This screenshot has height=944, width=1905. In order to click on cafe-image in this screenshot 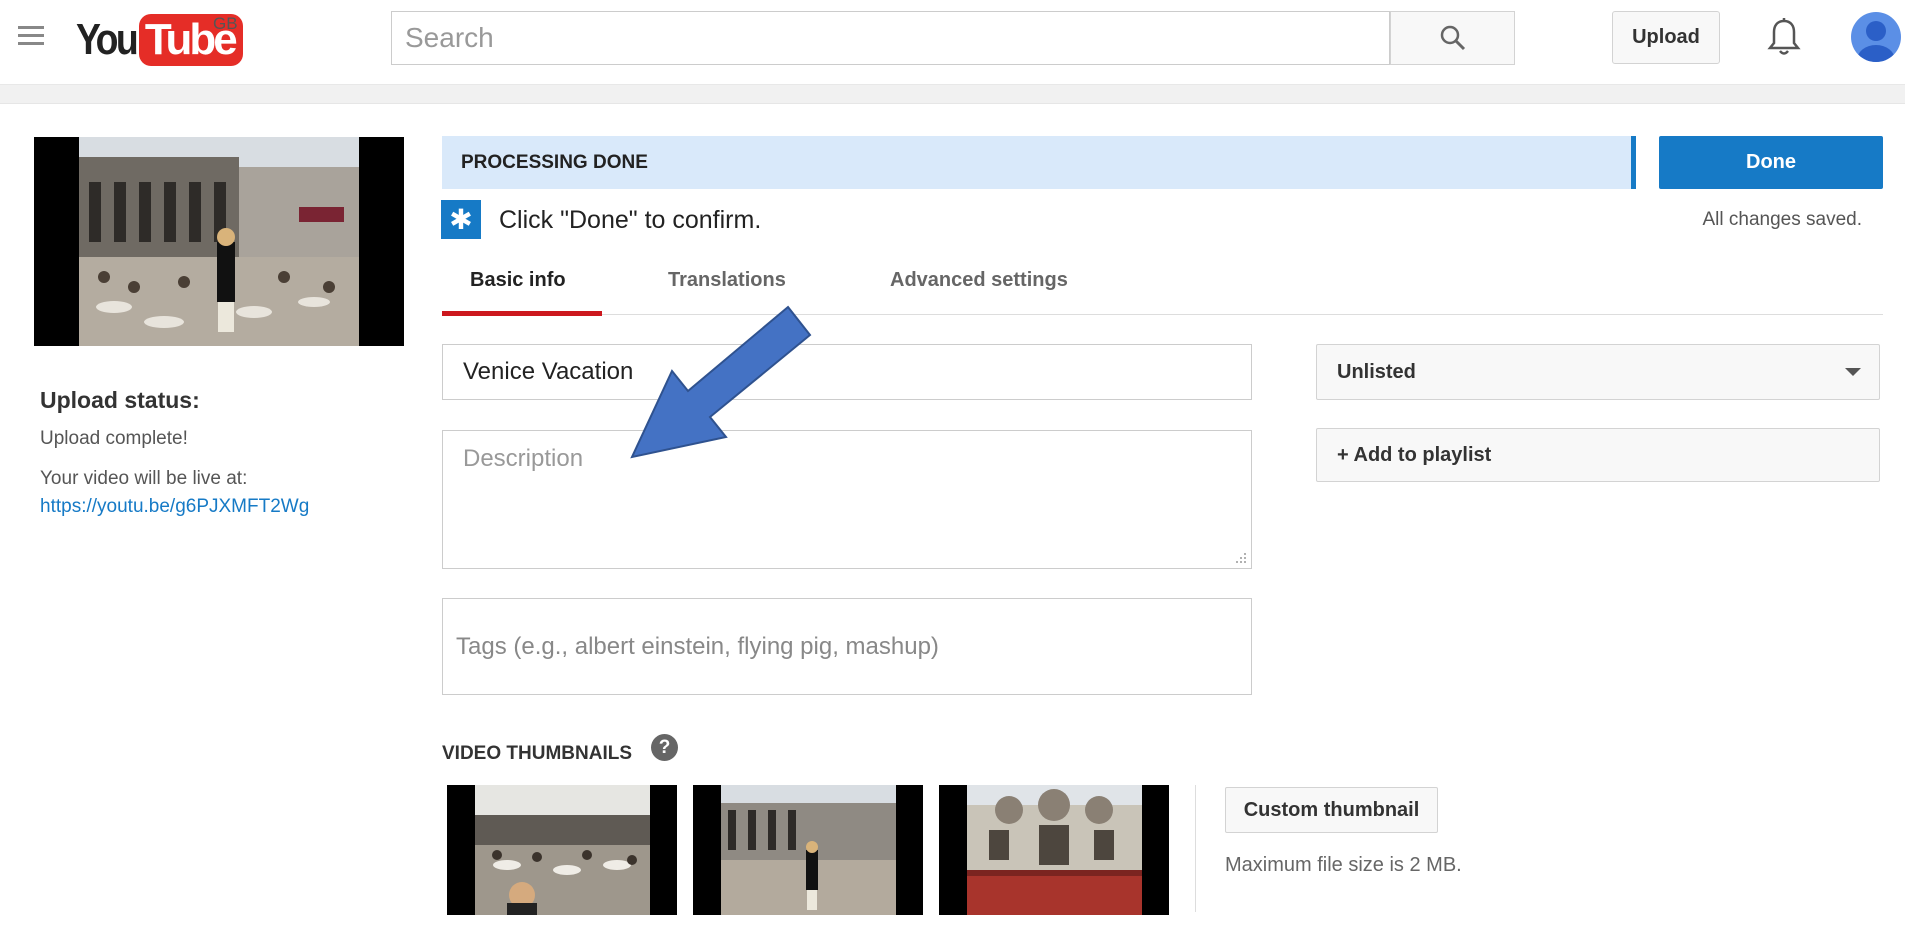, I will do `click(562, 850)`.